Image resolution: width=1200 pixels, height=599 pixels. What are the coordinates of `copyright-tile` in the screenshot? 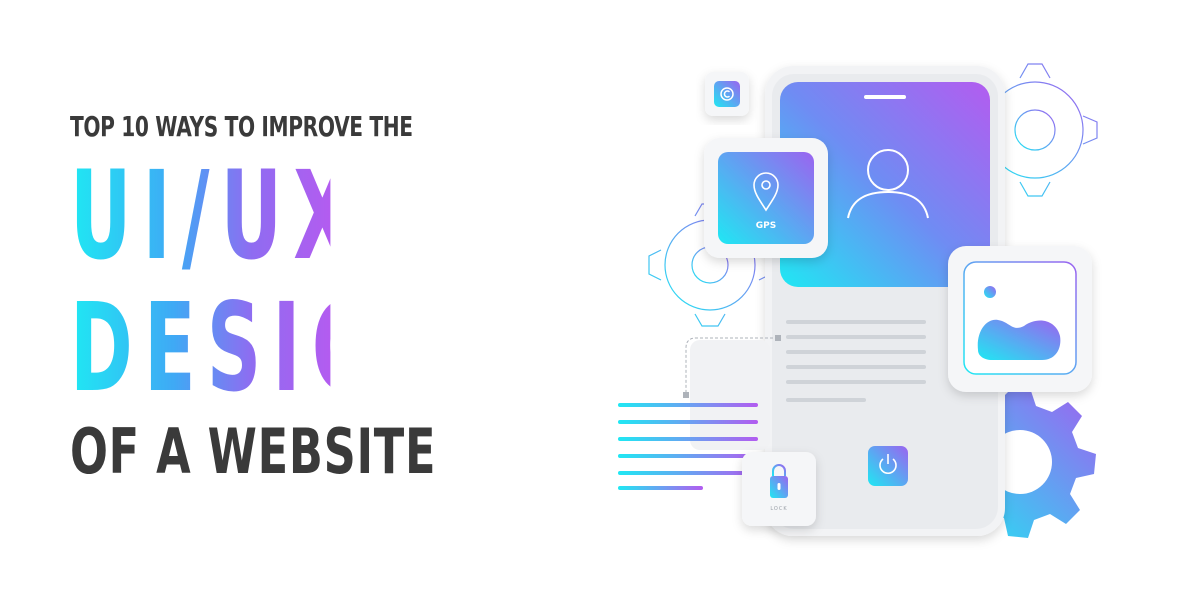 It's located at (727, 94).